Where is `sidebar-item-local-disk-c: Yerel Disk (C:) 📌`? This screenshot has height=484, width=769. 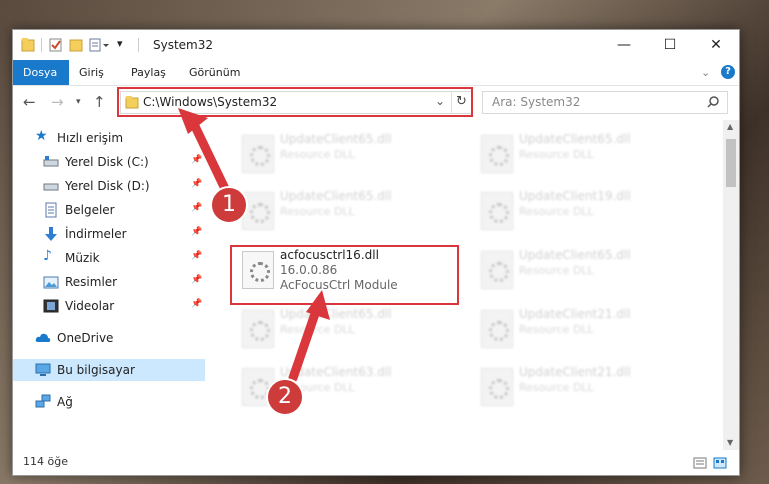 sidebar-item-local-disk-c: Yerel Disk (C:) 📌 is located at coordinates (109, 162).